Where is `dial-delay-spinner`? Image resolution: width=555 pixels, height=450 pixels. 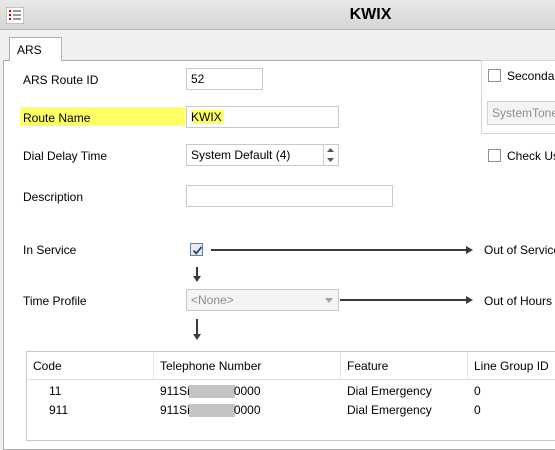 dial-delay-spinner is located at coordinates (330, 155).